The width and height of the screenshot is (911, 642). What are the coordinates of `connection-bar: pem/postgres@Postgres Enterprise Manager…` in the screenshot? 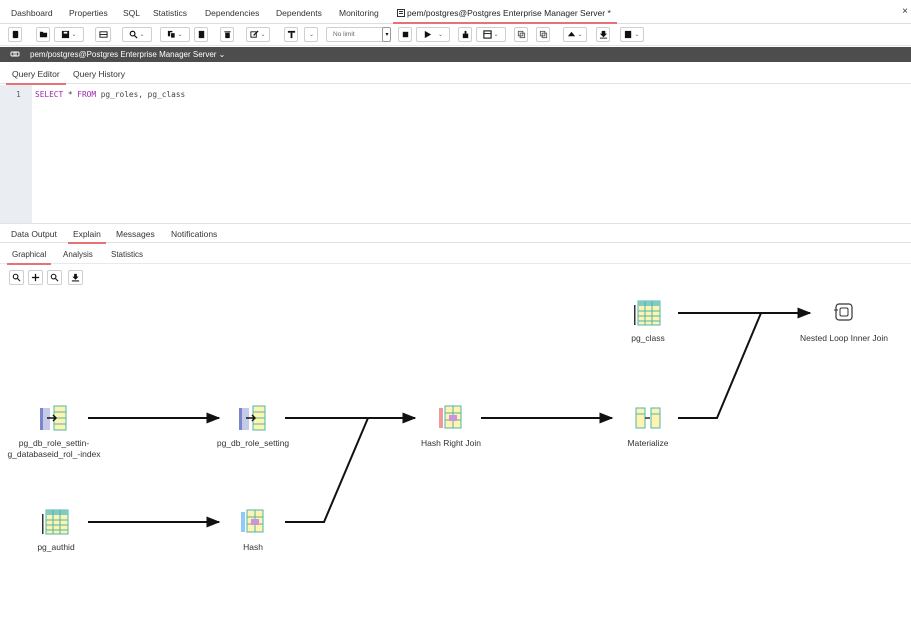 It's located at (455, 54).